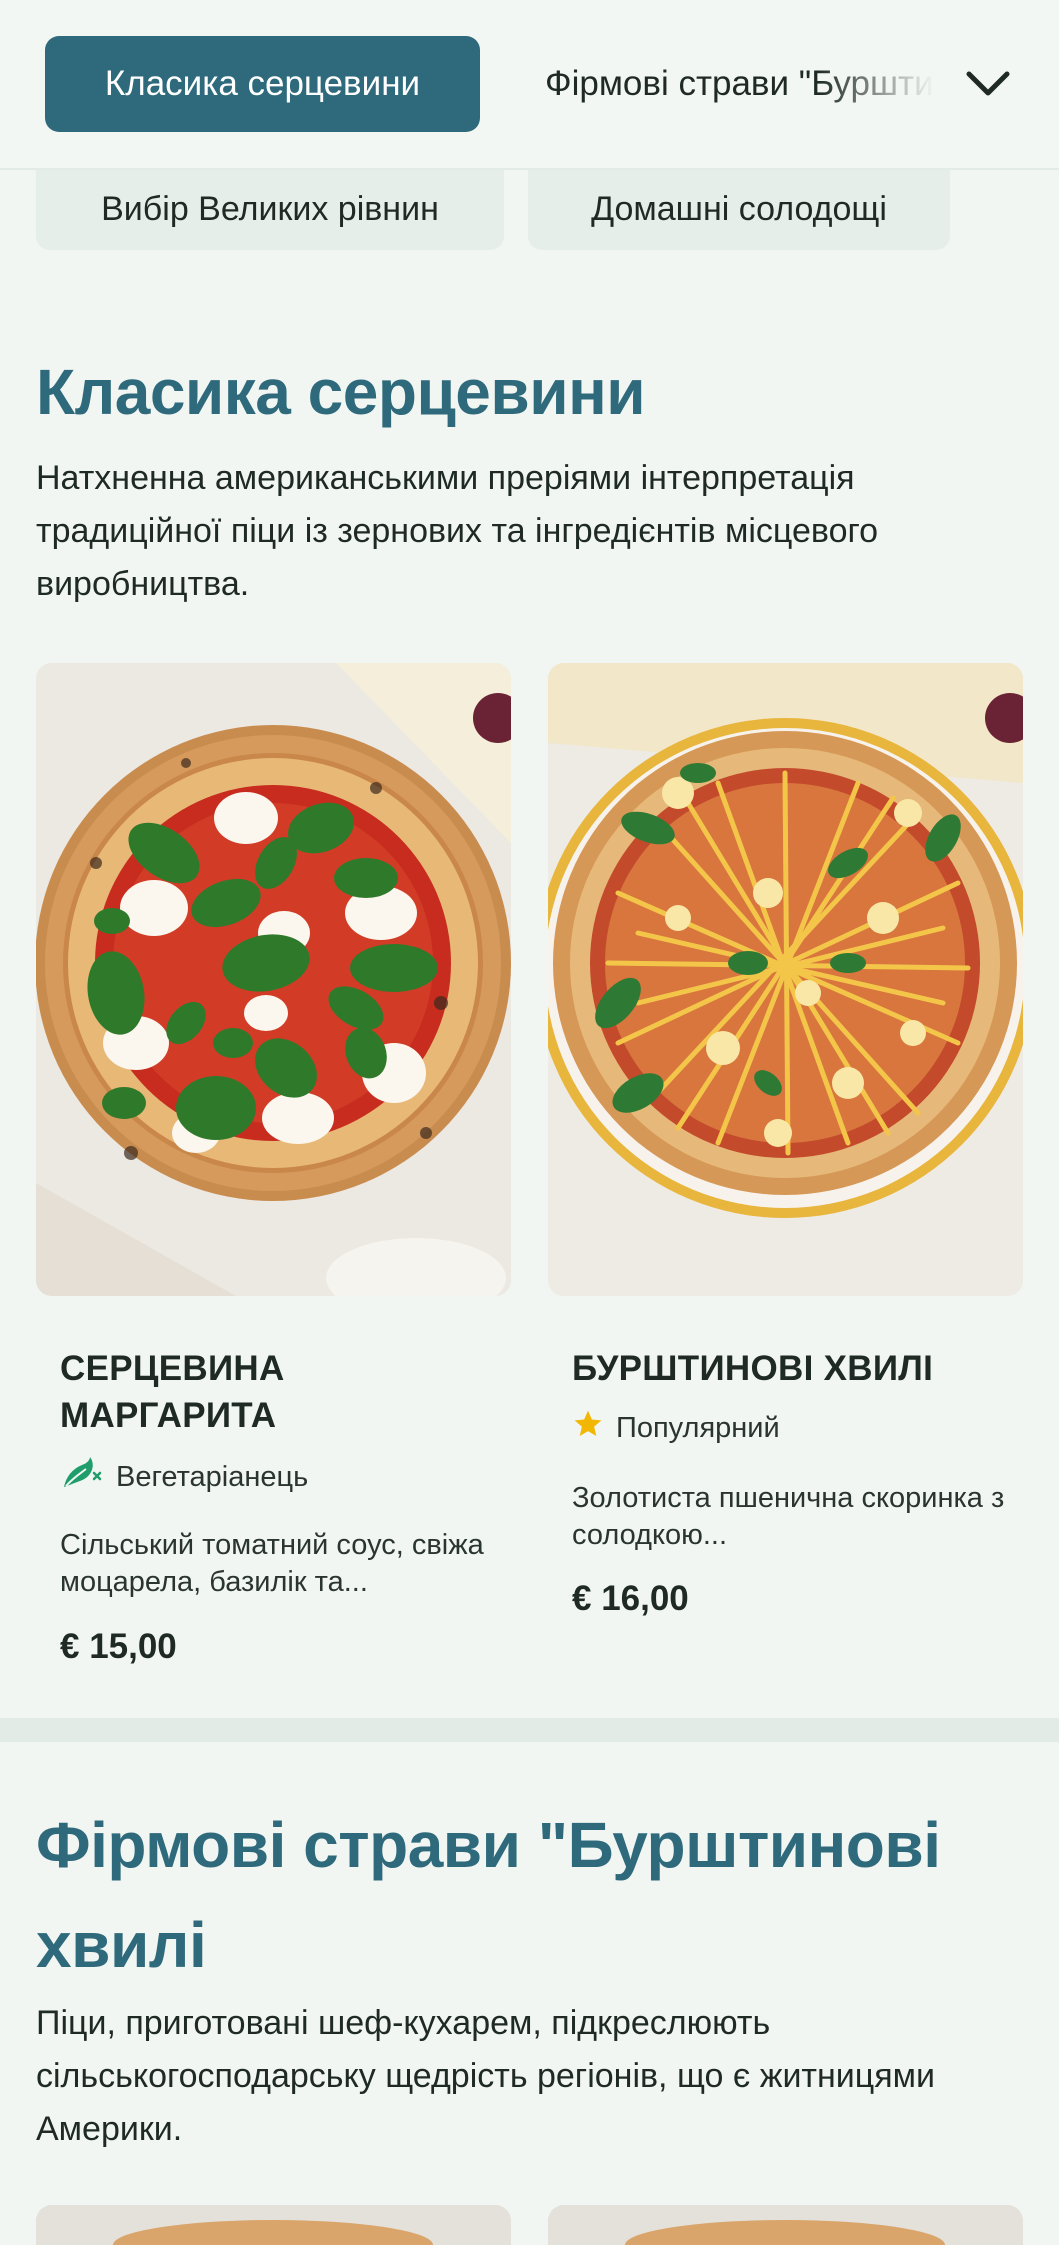 This screenshot has width=1059, height=2245. What do you see at coordinates (270, 209) in the screenshot?
I see `chip-great-plains: Вибір Великих рівнин` at bounding box center [270, 209].